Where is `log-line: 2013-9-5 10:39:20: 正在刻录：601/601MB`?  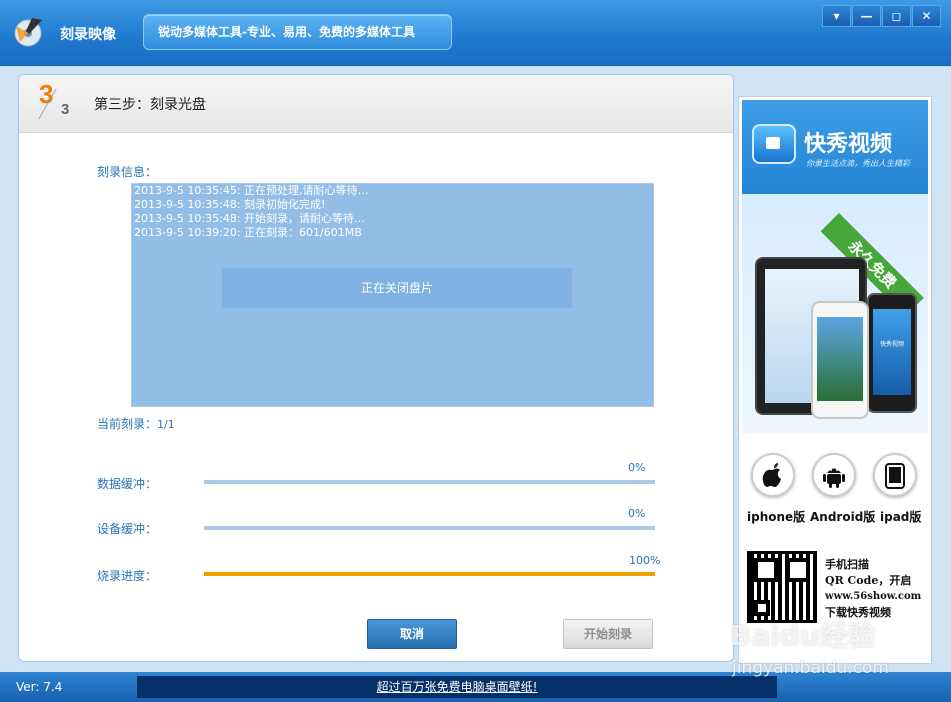 log-line: 2013-9-5 10:39:20: 正在刻录：601/601MB is located at coordinates (248, 232).